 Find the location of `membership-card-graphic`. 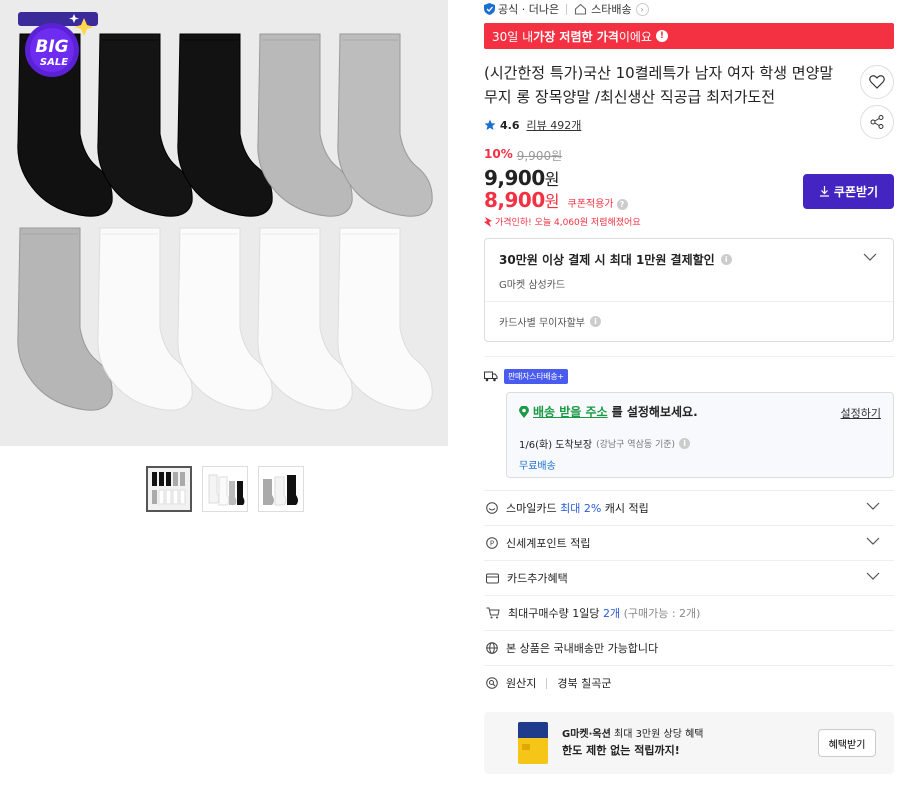

membership-card-graphic is located at coordinates (533, 743).